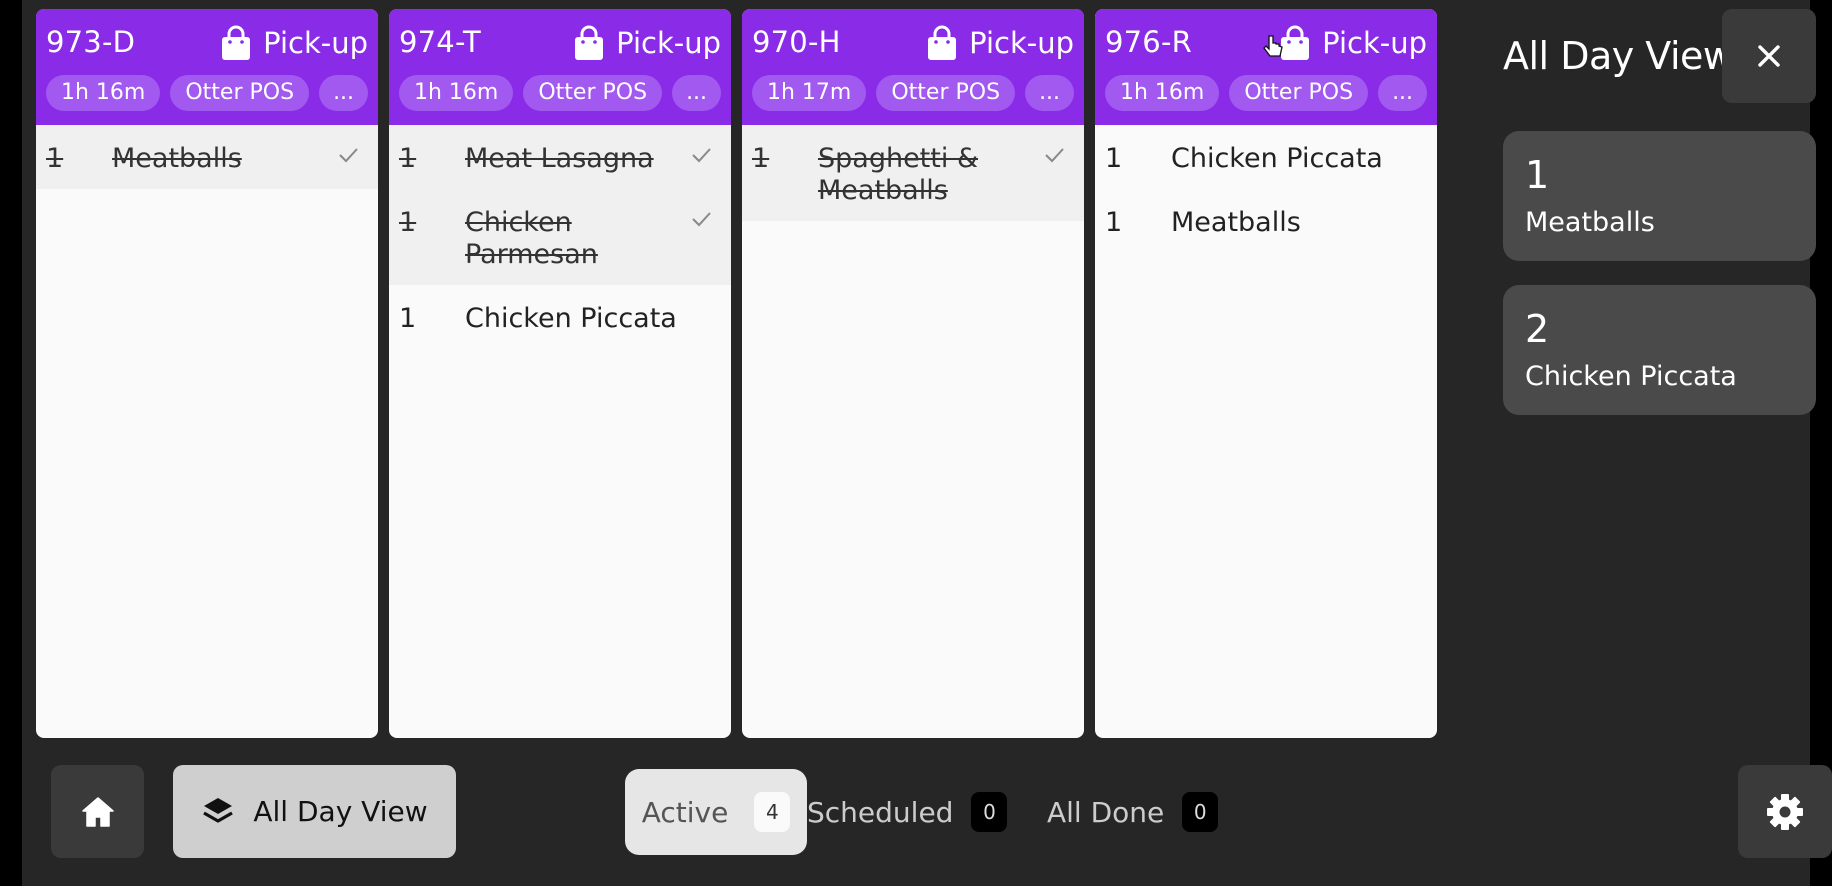  I want to click on order-id: 973-D, so click(91, 42).